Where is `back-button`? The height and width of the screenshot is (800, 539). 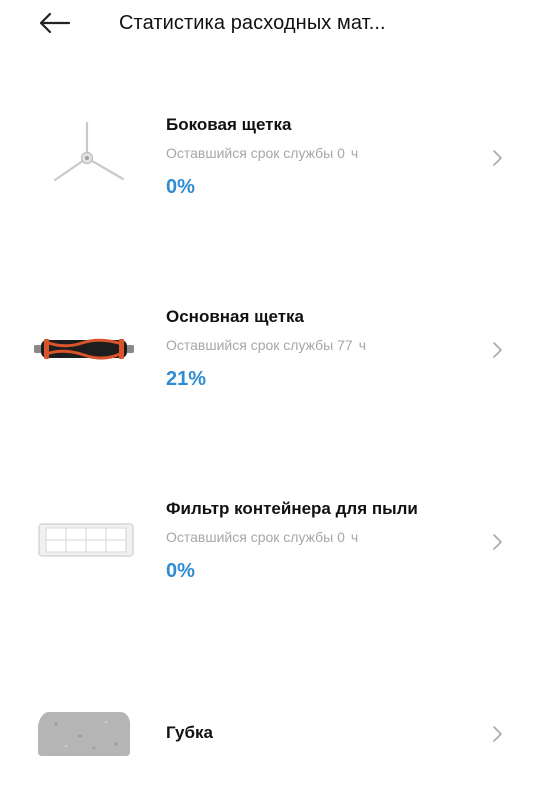
back-button is located at coordinates (54, 23).